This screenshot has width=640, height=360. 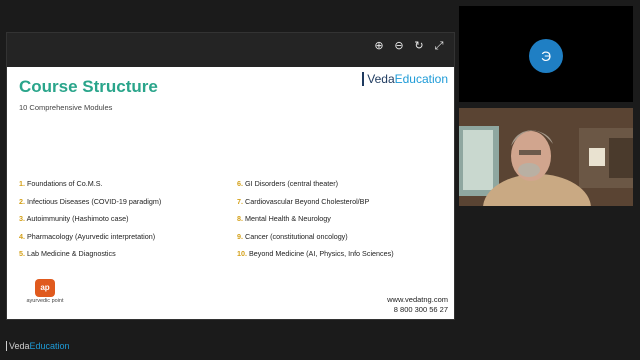 What do you see at coordinates (417, 299) in the screenshot?
I see `website-text: www.vedatng.com` at bounding box center [417, 299].